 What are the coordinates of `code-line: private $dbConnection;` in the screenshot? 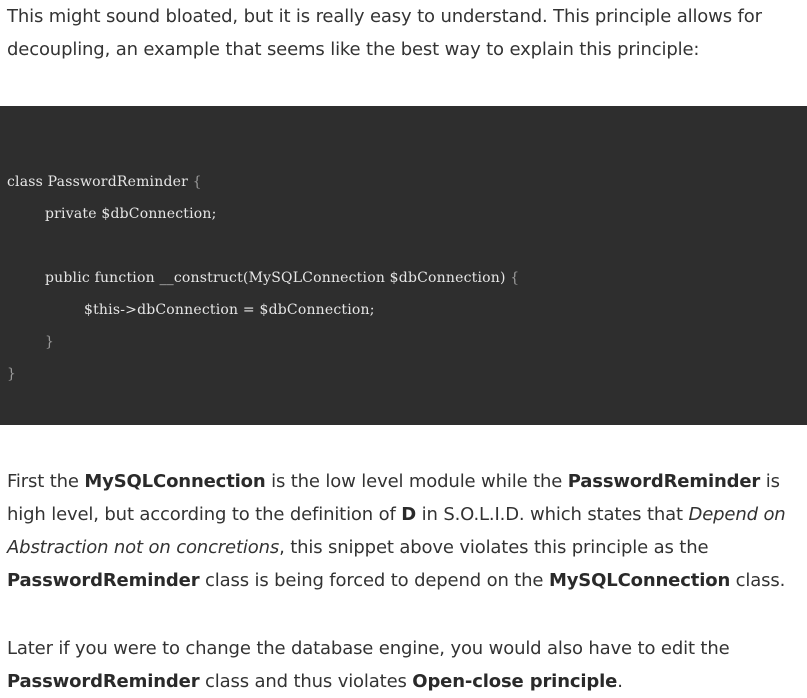 It's located at (131, 214).